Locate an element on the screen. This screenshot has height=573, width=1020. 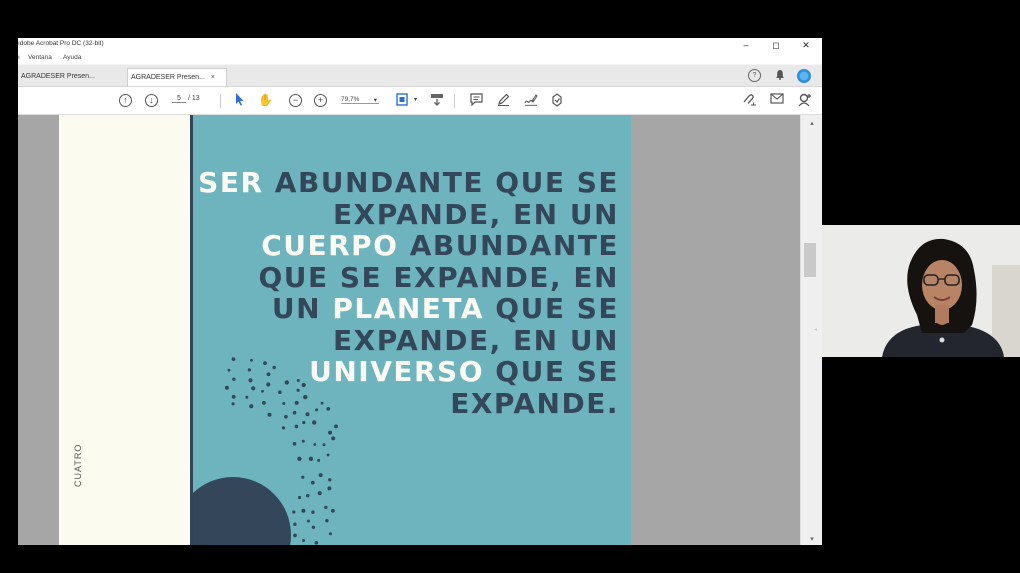
scroll-down-icon: ▾ is located at coordinates (811, 539).